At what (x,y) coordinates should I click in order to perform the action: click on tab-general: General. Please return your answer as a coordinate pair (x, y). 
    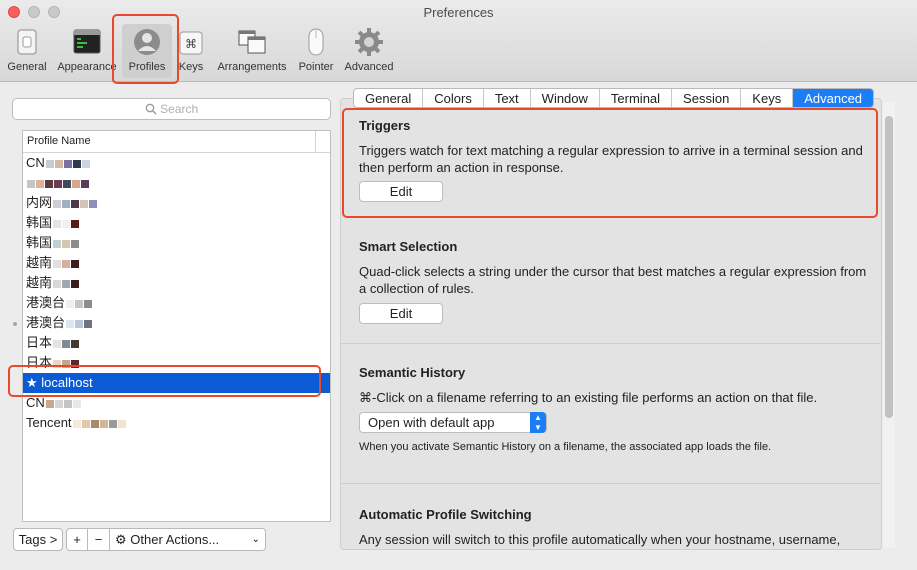
    Looking at the image, I should click on (389, 98).